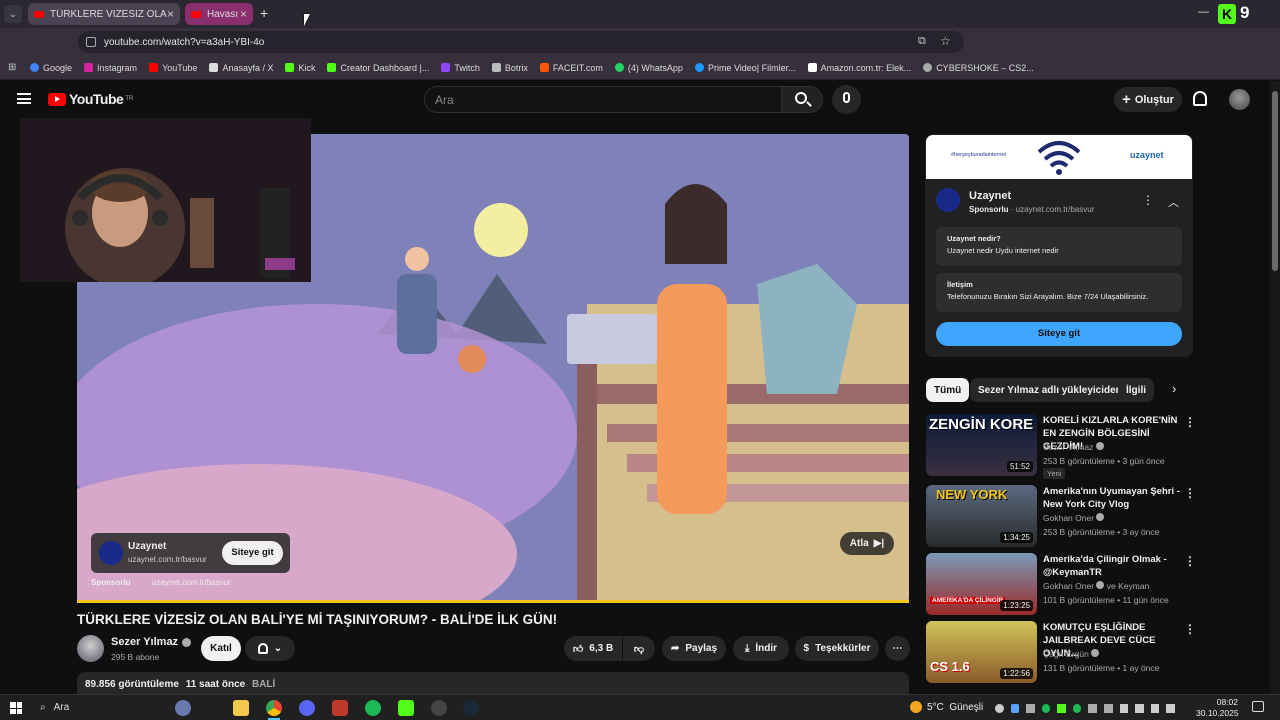  Describe the element at coordinates (190, 553) in the screenshot. I see `ad-overlay-card: Uzaynet uzaynet.com.tr/basvur Siteye git` at that location.